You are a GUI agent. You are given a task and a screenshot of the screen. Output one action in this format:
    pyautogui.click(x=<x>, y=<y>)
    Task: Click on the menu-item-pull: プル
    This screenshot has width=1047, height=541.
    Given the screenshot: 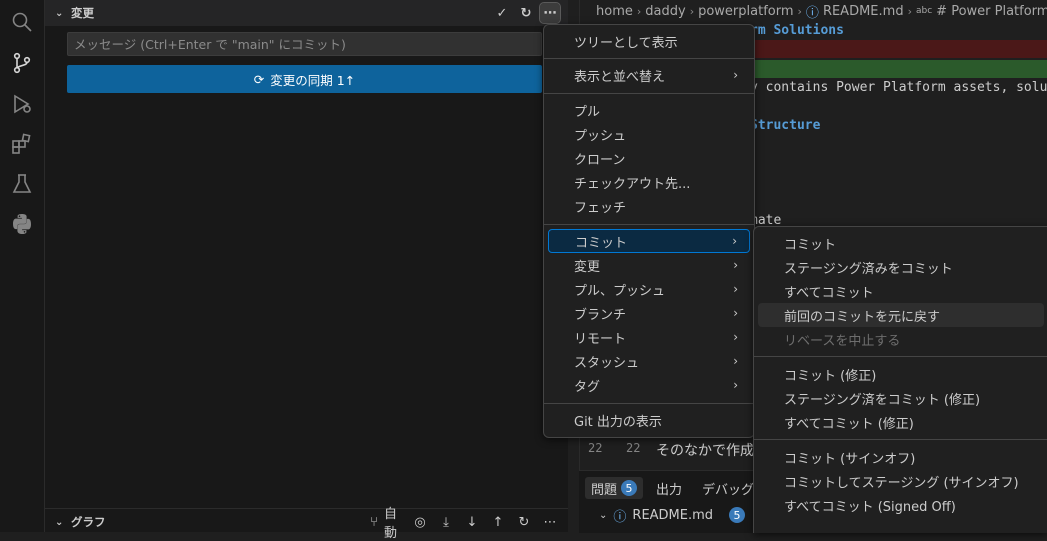 What is the action you would take?
    pyautogui.click(x=649, y=110)
    